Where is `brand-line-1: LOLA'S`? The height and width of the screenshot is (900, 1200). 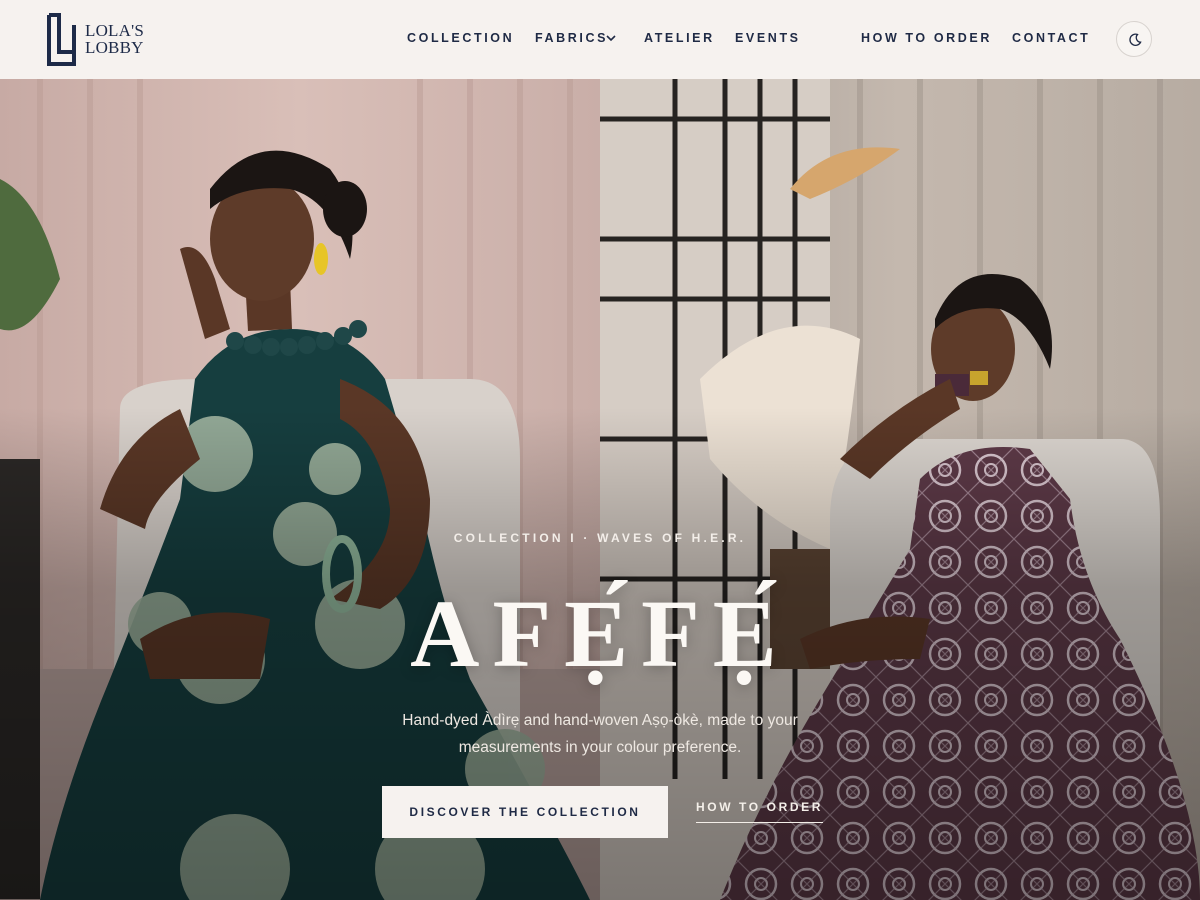 brand-line-1: LOLA'S is located at coordinates (115, 30).